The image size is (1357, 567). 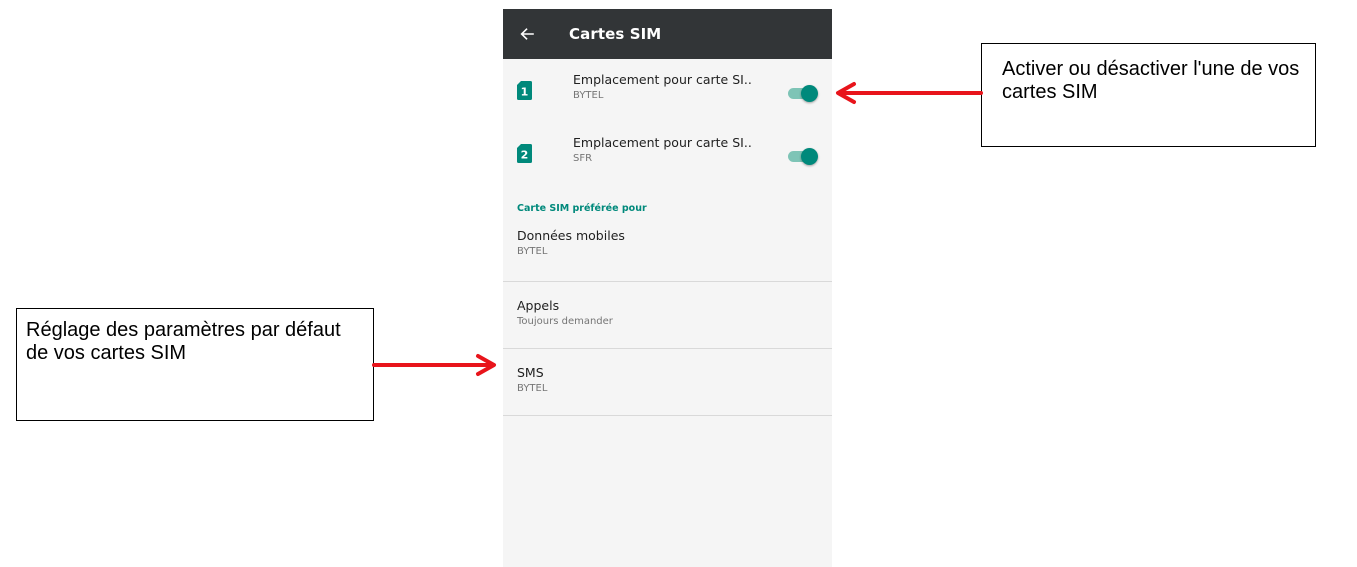 I want to click on sim-1-toggle, so click(x=802, y=93).